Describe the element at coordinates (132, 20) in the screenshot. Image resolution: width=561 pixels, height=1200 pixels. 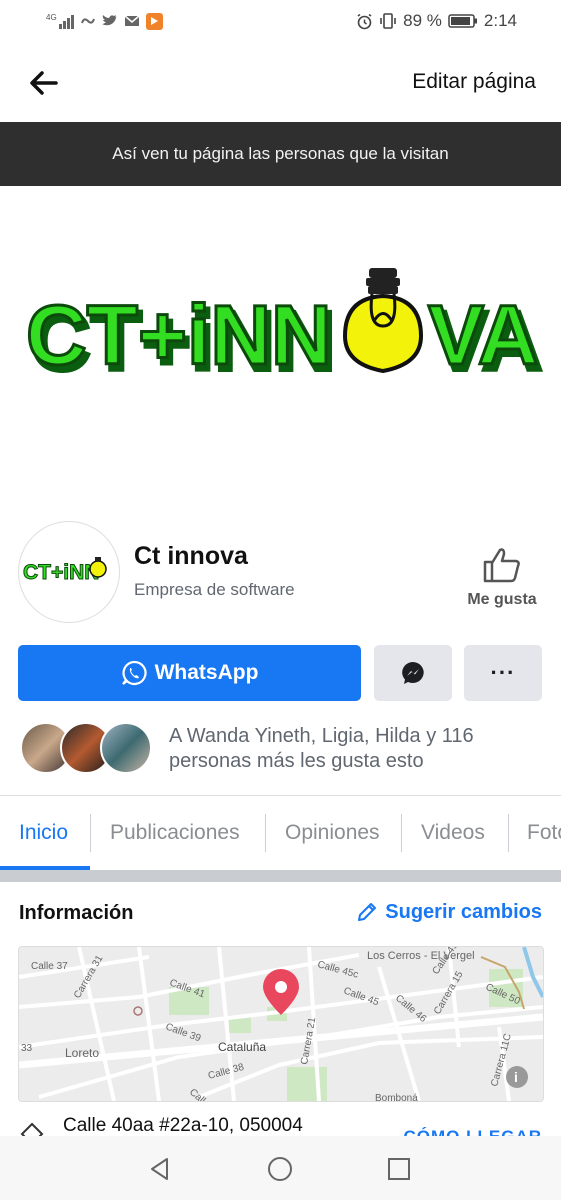
I see `gmail-icon` at that location.